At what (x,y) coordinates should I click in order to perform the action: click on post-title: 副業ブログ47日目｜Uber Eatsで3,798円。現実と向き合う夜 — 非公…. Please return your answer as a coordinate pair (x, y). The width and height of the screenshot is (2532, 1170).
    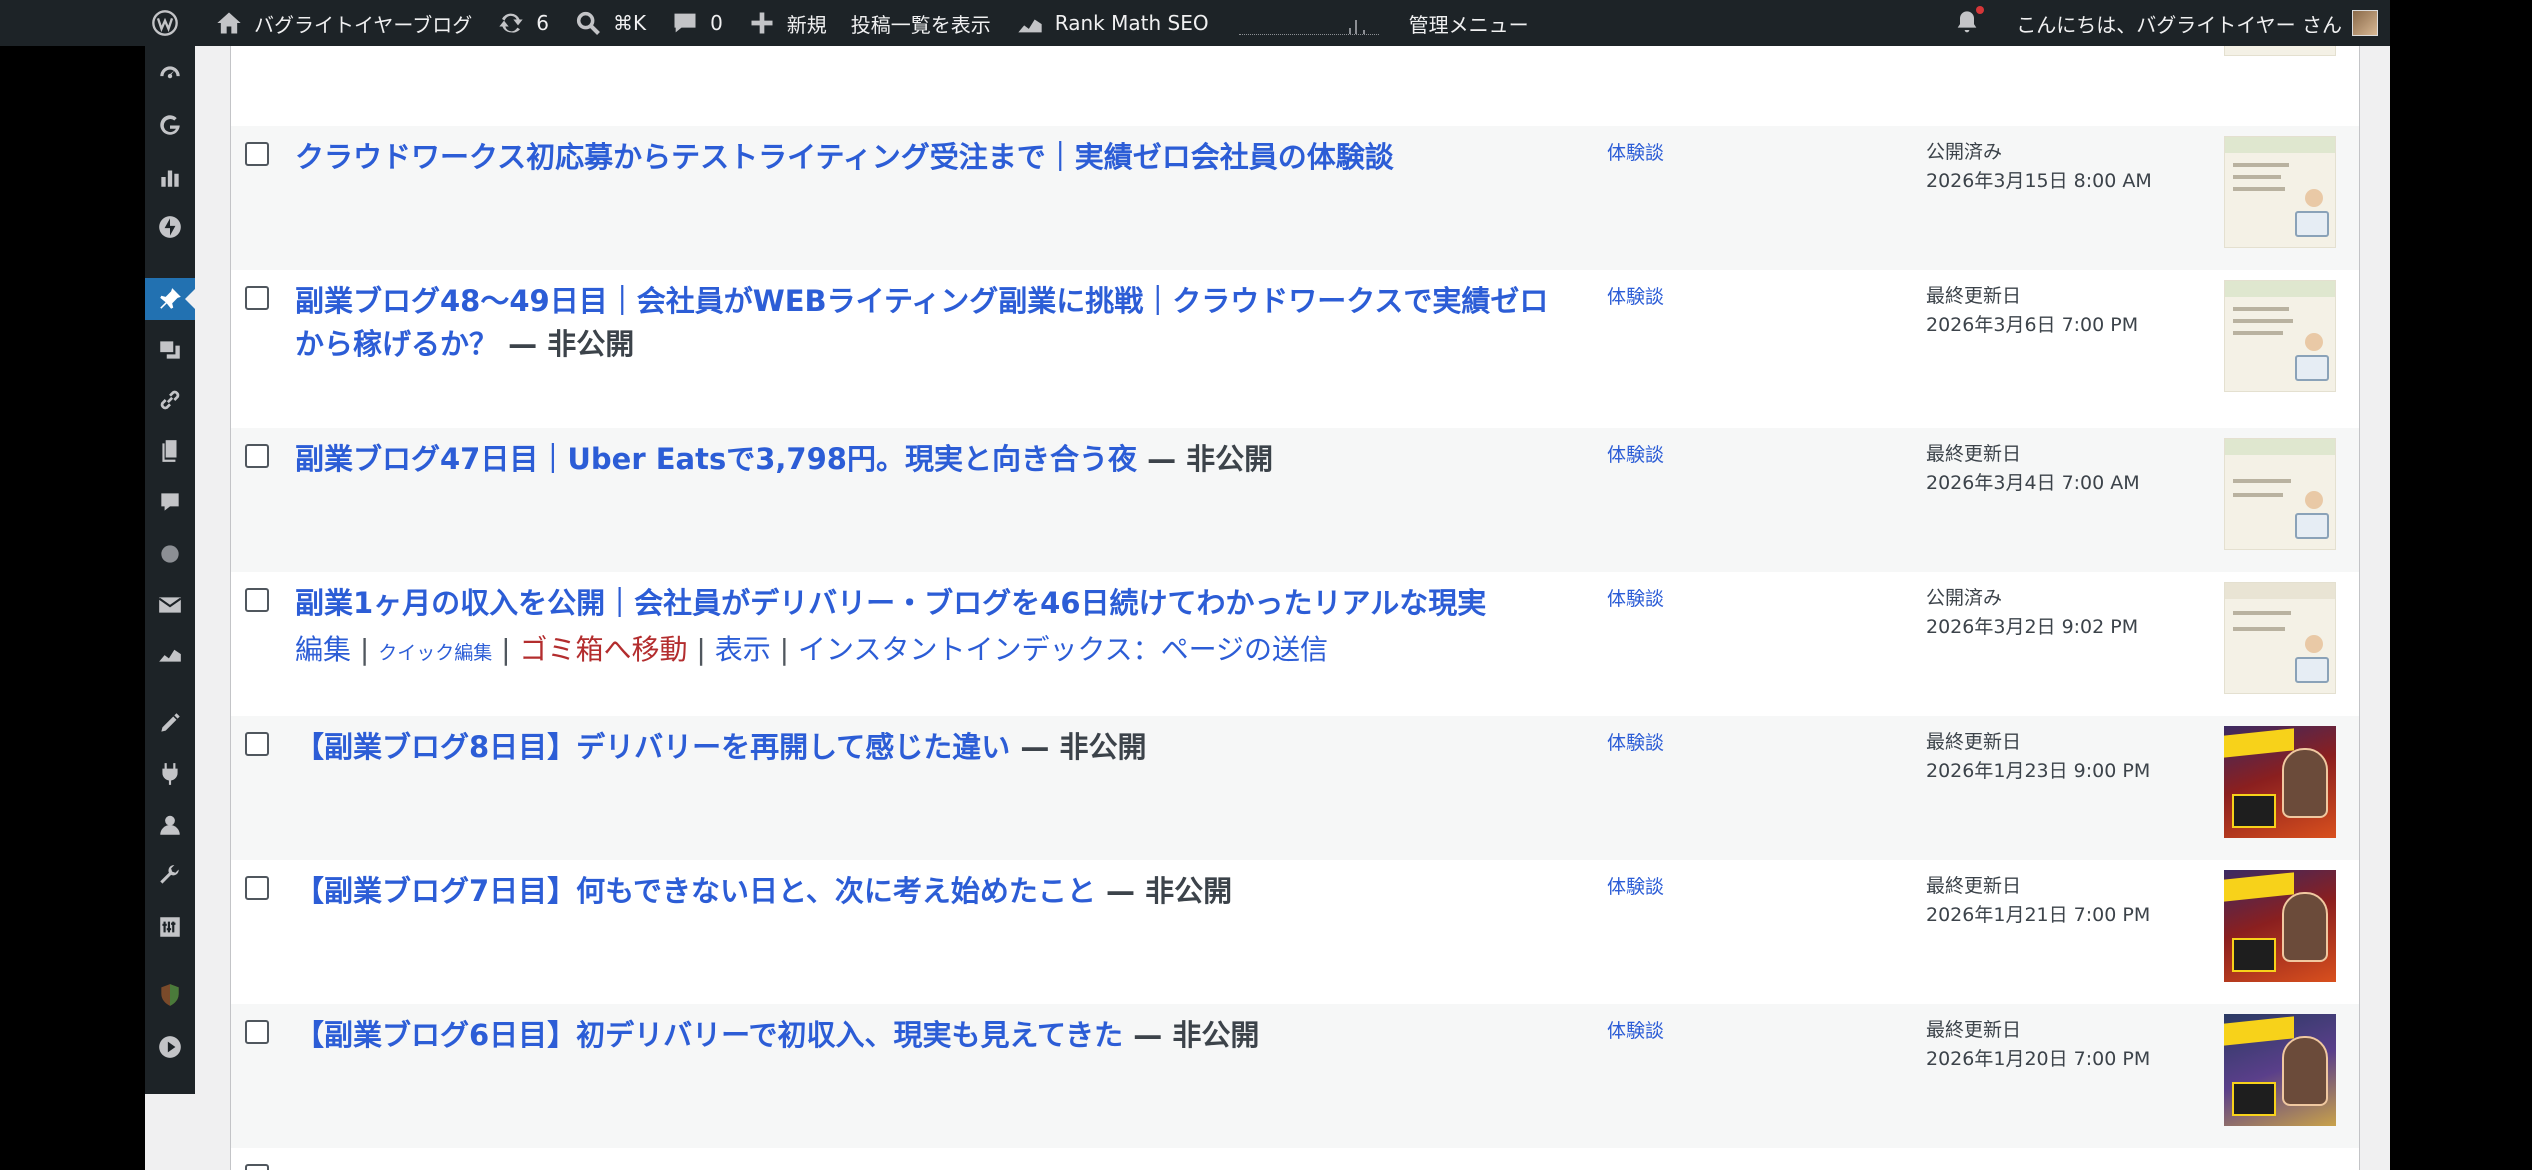
    Looking at the image, I should click on (935, 459).